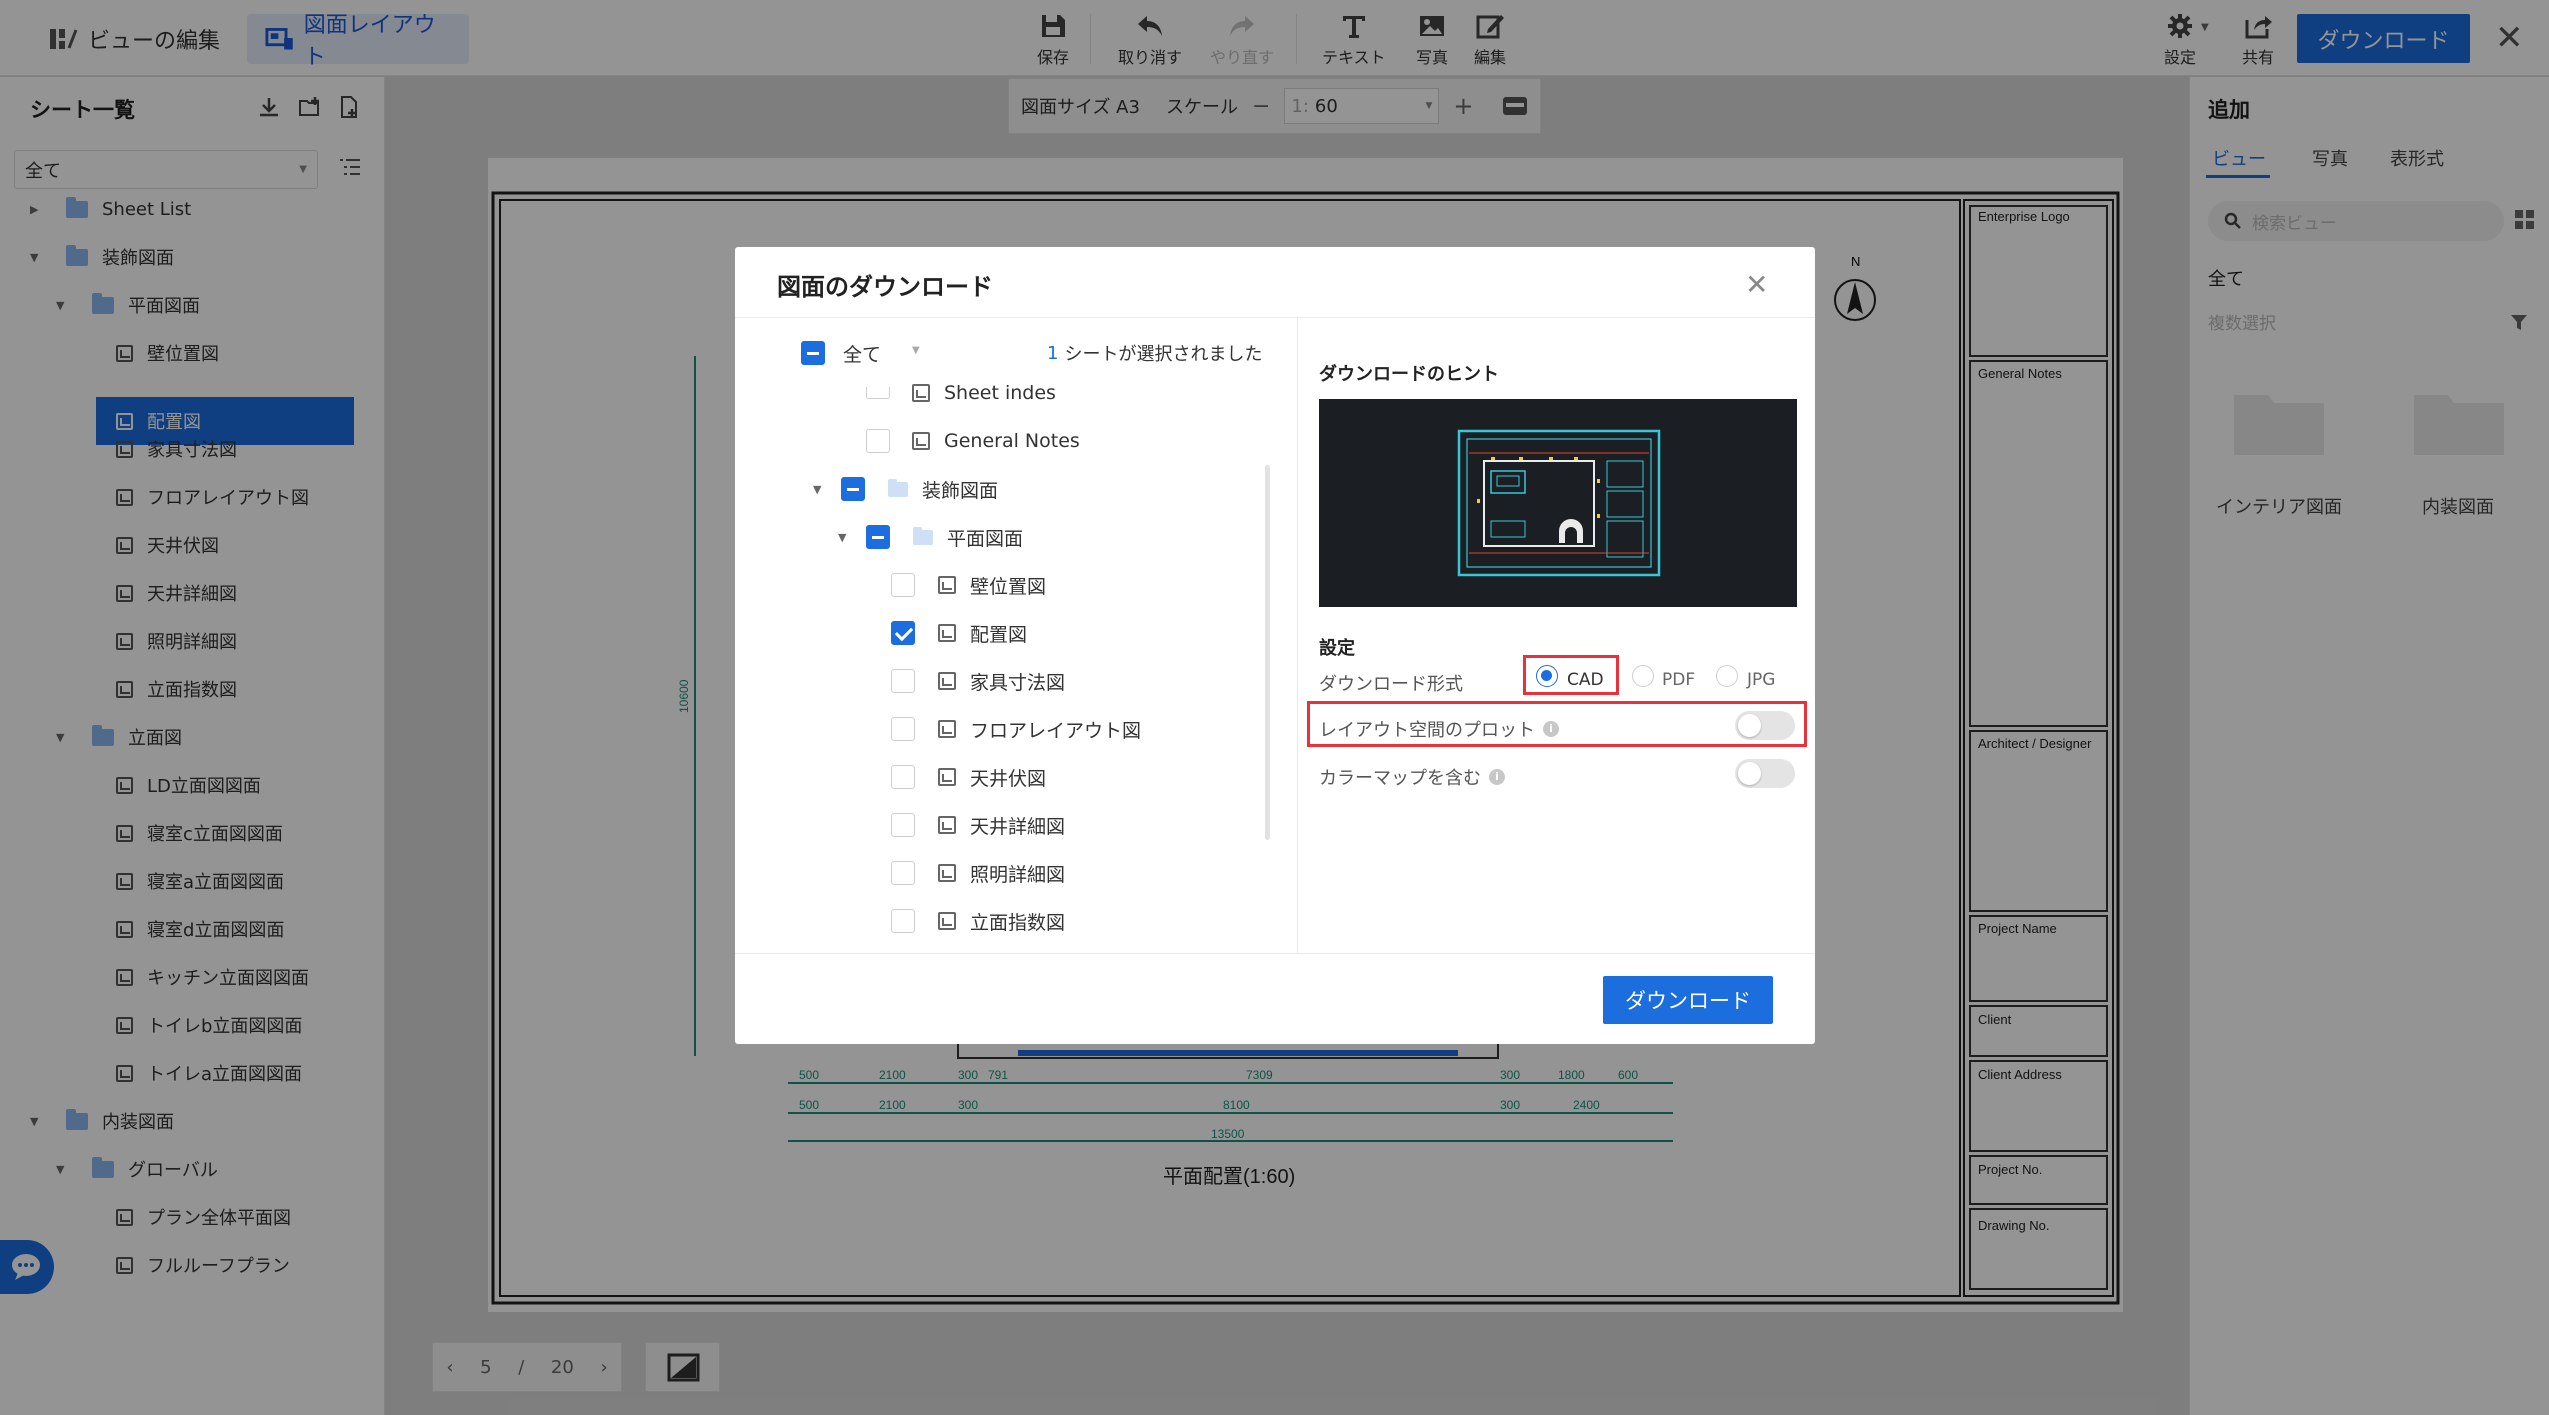 The image size is (2549, 1415). I want to click on tree-row-label: 家具寸法図, so click(1018, 682).